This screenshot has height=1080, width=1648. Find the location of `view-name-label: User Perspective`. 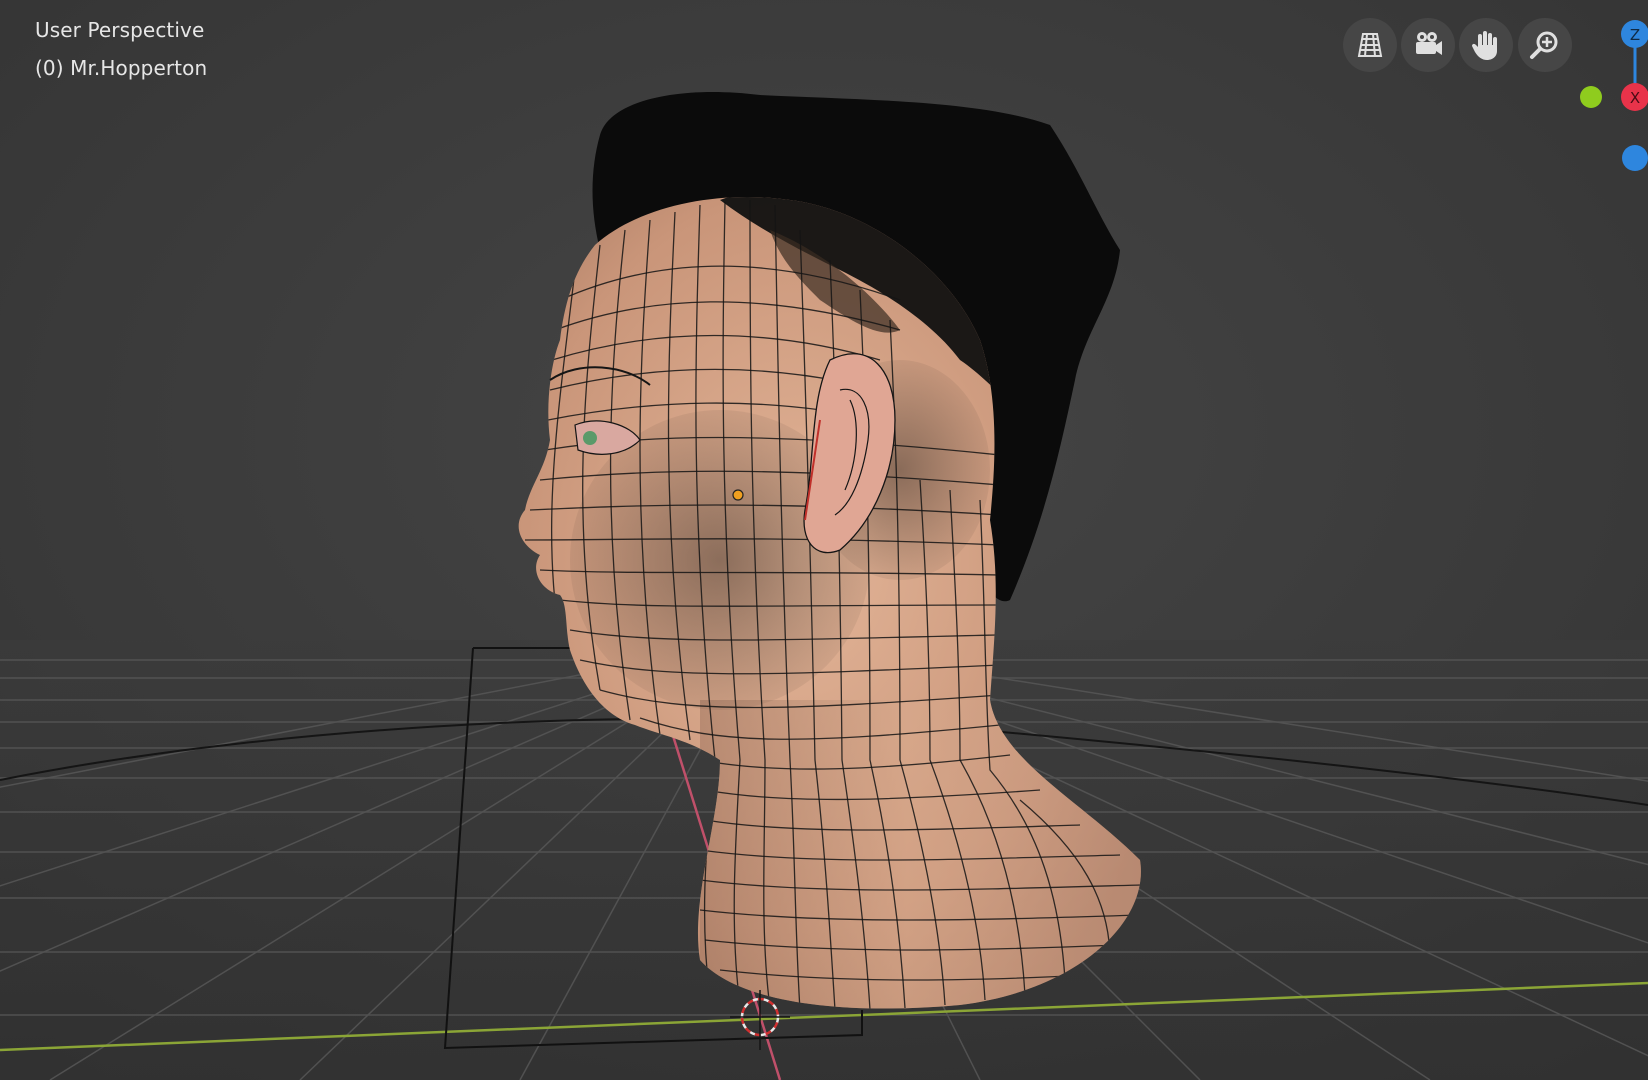

view-name-label: User Perspective is located at coordinates (120, 30).